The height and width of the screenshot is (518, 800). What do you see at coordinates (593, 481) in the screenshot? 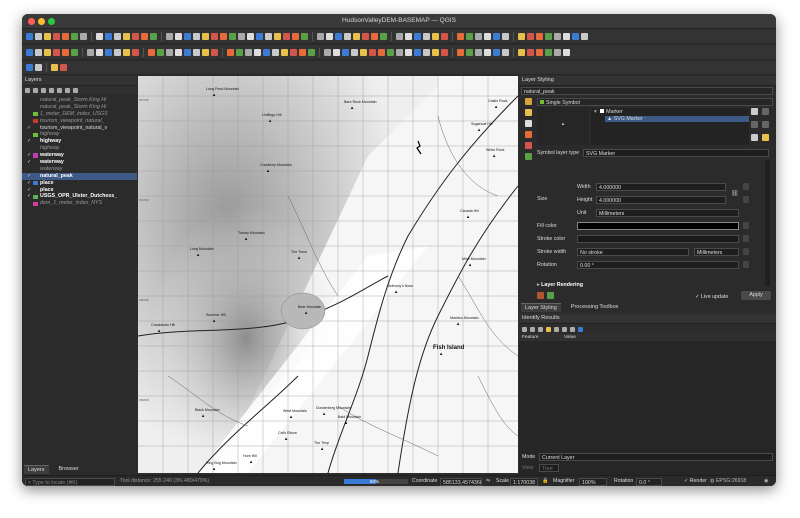
I see `magnifier-input: 100%` at bounding box center [593, 481].